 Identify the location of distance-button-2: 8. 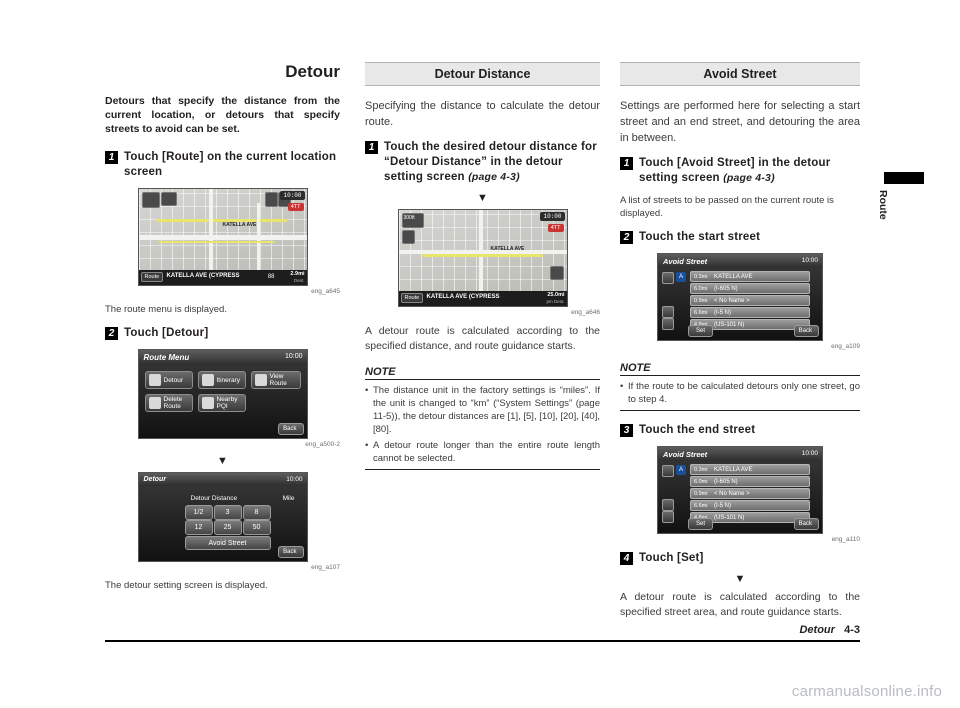
(256, 512).